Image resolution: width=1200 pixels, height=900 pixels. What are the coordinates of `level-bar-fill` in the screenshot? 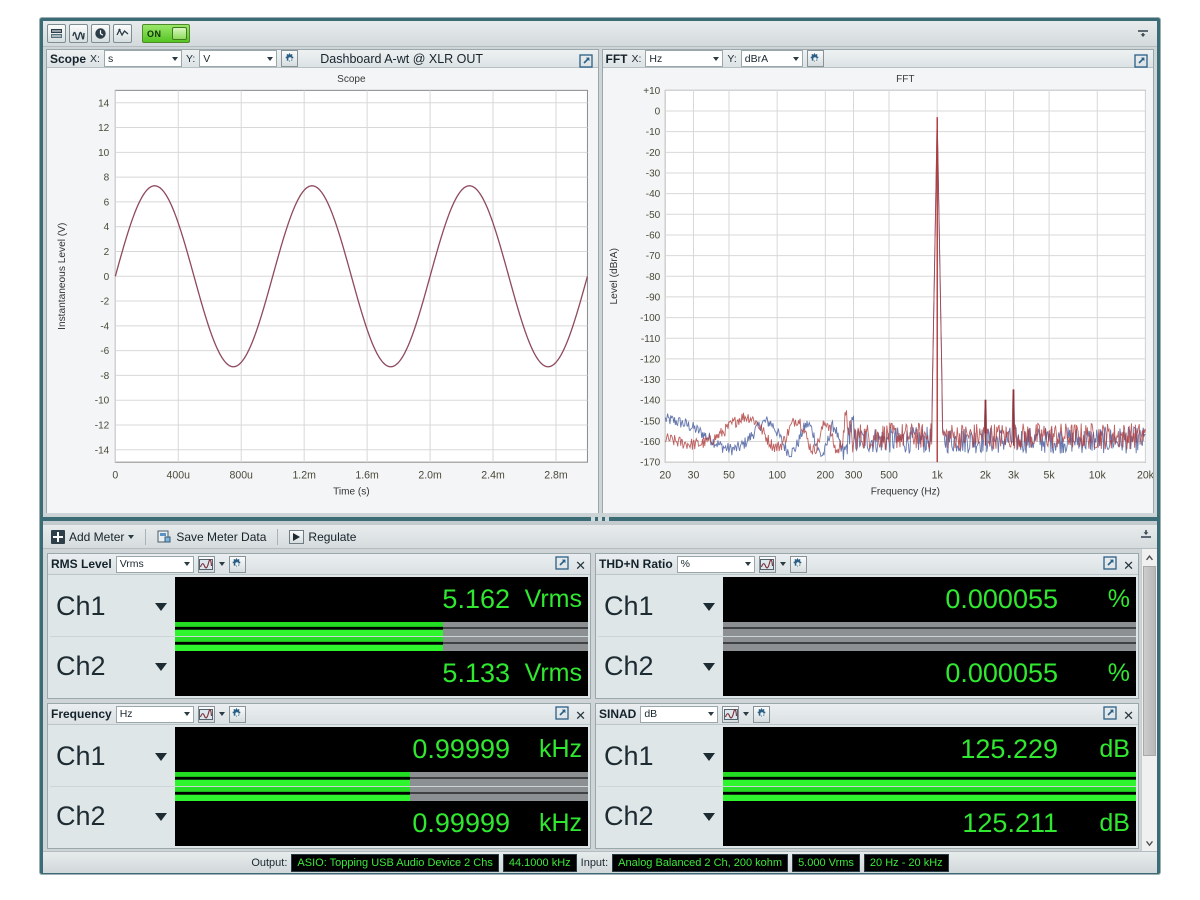 It's located at (293, 794).